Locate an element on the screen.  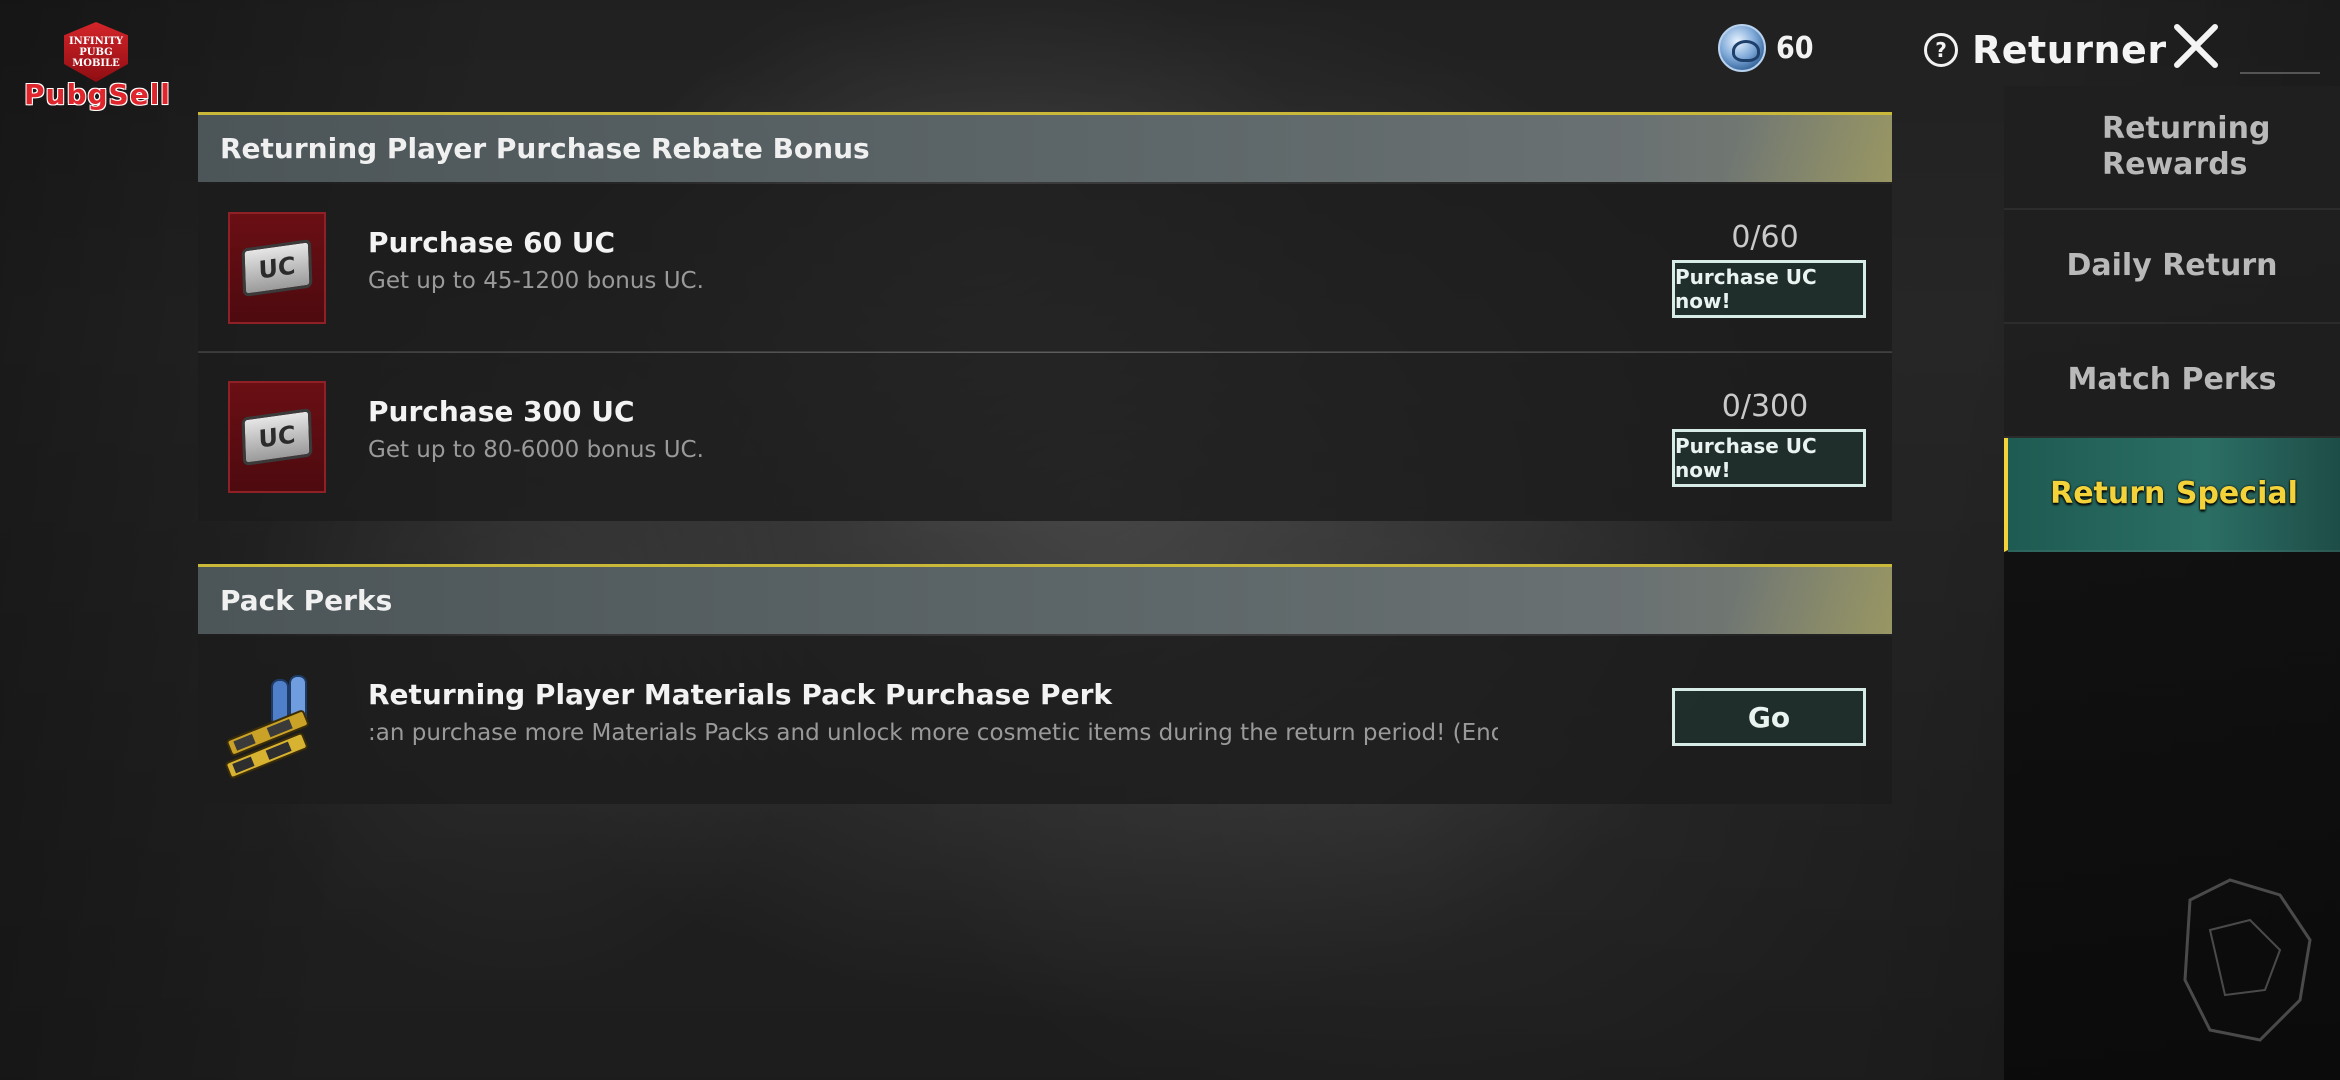
row-description: Get up to 80-6000 bonus UC. is located at coordinates (536, 450).